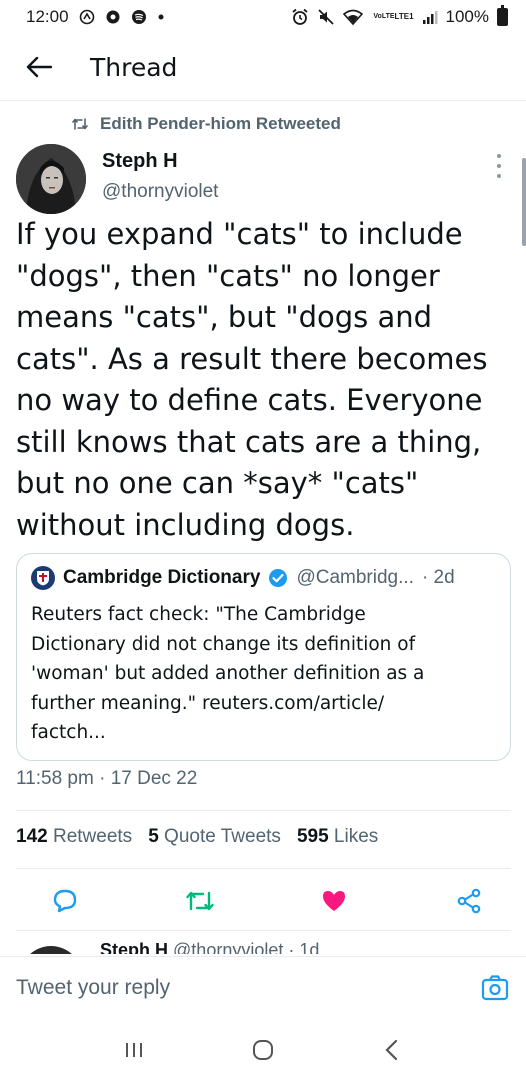  Describe the element at coordinates (263, 100) in the screenshot. I see `header-divider` at that location.